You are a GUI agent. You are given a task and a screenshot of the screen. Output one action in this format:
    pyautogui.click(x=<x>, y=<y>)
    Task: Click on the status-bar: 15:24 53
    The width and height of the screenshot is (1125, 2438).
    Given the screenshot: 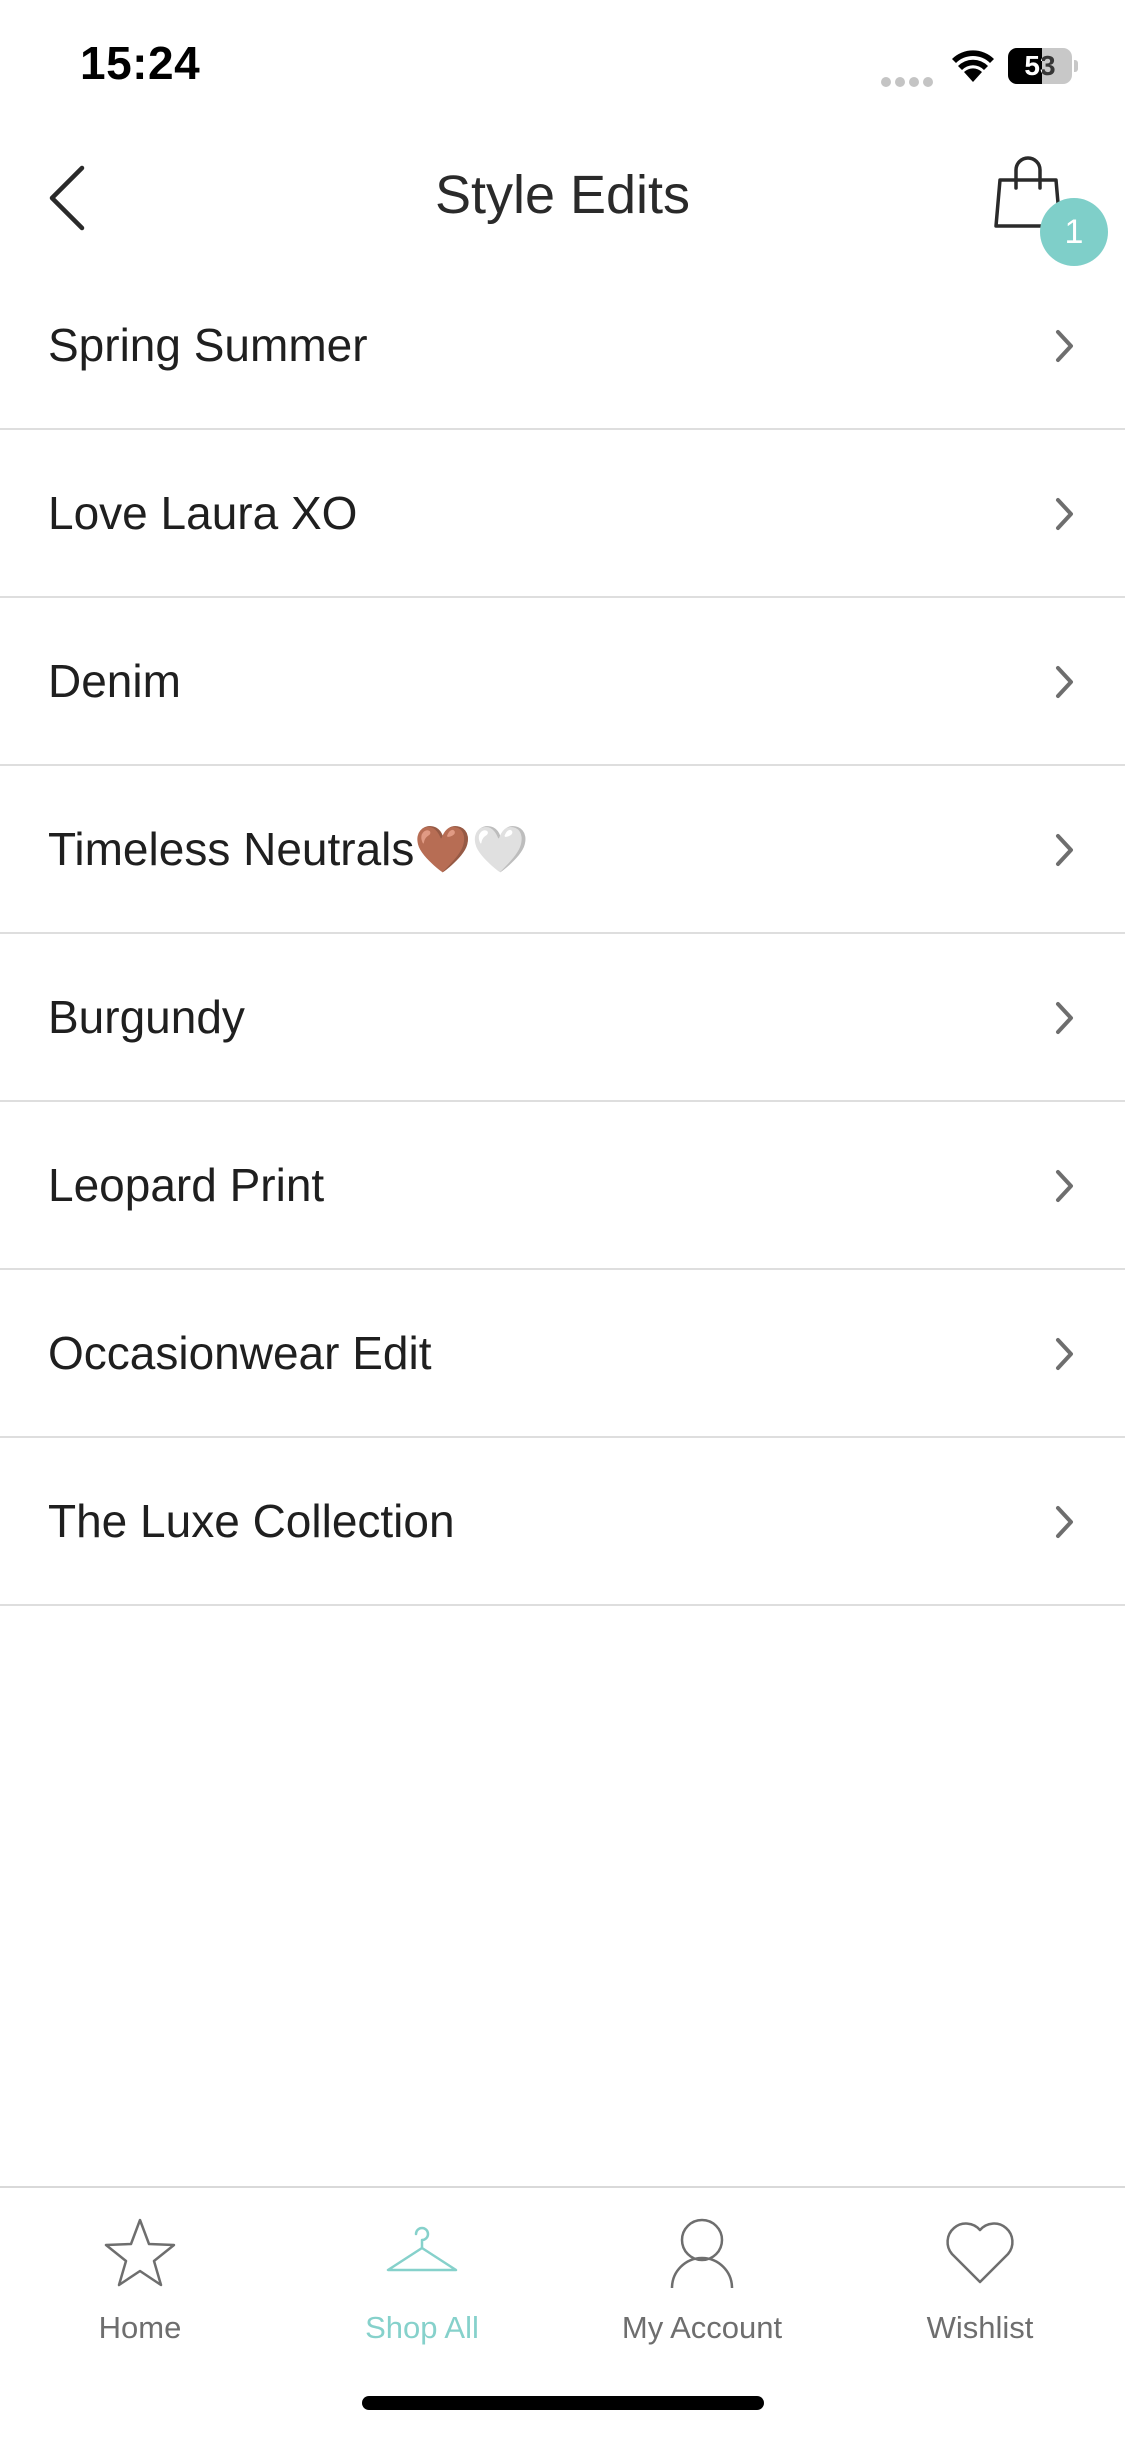 What is the action you would take?
    pyautogui.click(x=562, y=70)
    